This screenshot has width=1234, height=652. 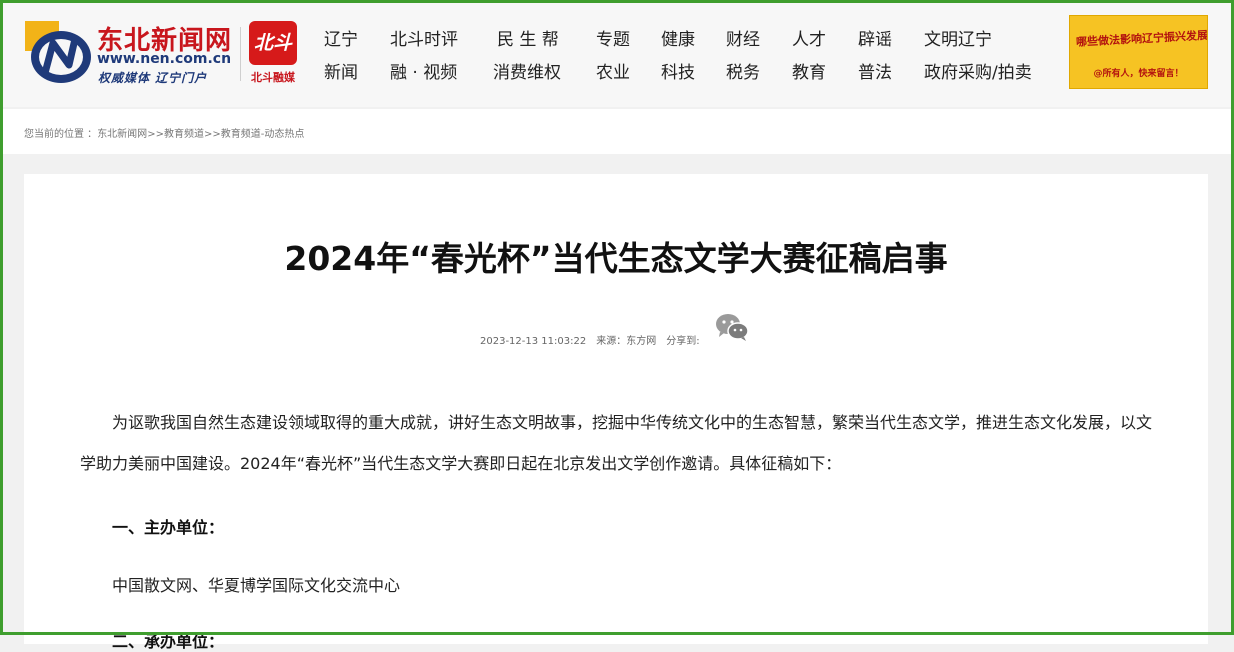 What do you see at coordinates (58, 52) in the screenshot?
I see `nen-logo-icon` at bounding box center [58, 52].